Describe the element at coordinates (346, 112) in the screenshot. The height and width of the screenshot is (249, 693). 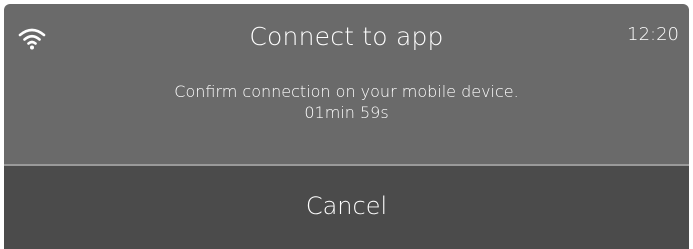
I see `countdown-timer: 01min 59s` at that location.